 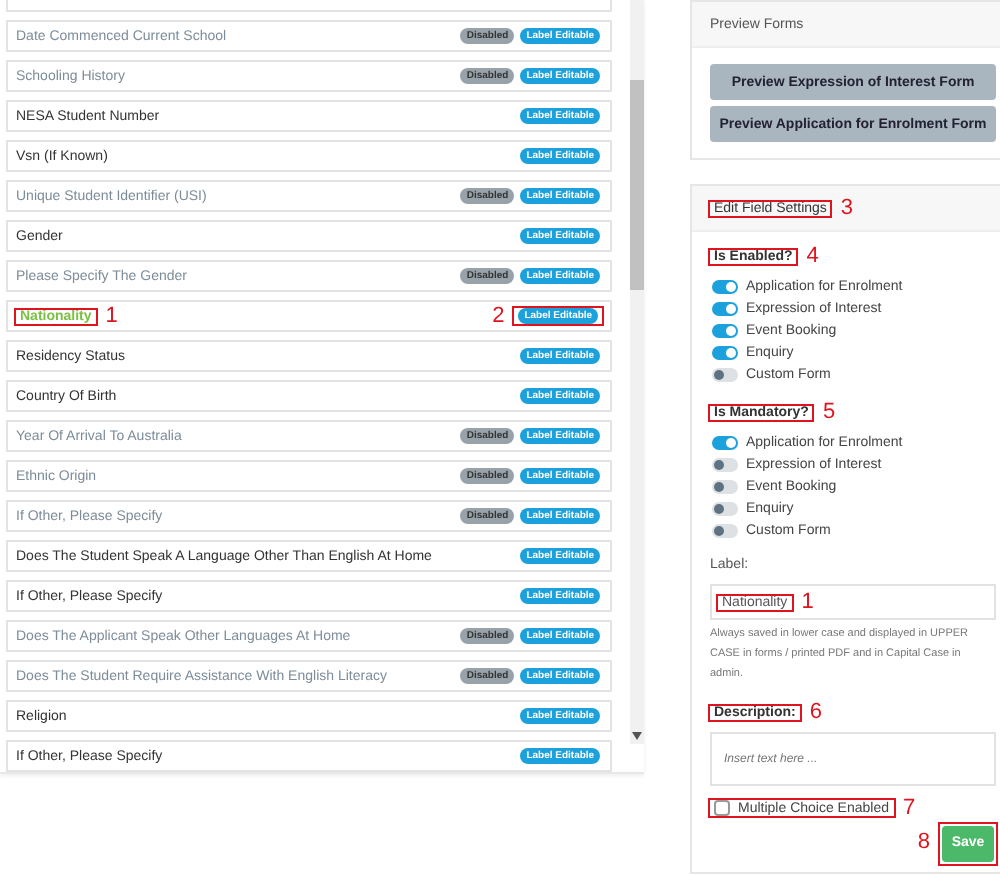 What do you see at coordinates (909, 808) in the screenshot?
I see `callout-number: 7` at bounding box center [909, 808].